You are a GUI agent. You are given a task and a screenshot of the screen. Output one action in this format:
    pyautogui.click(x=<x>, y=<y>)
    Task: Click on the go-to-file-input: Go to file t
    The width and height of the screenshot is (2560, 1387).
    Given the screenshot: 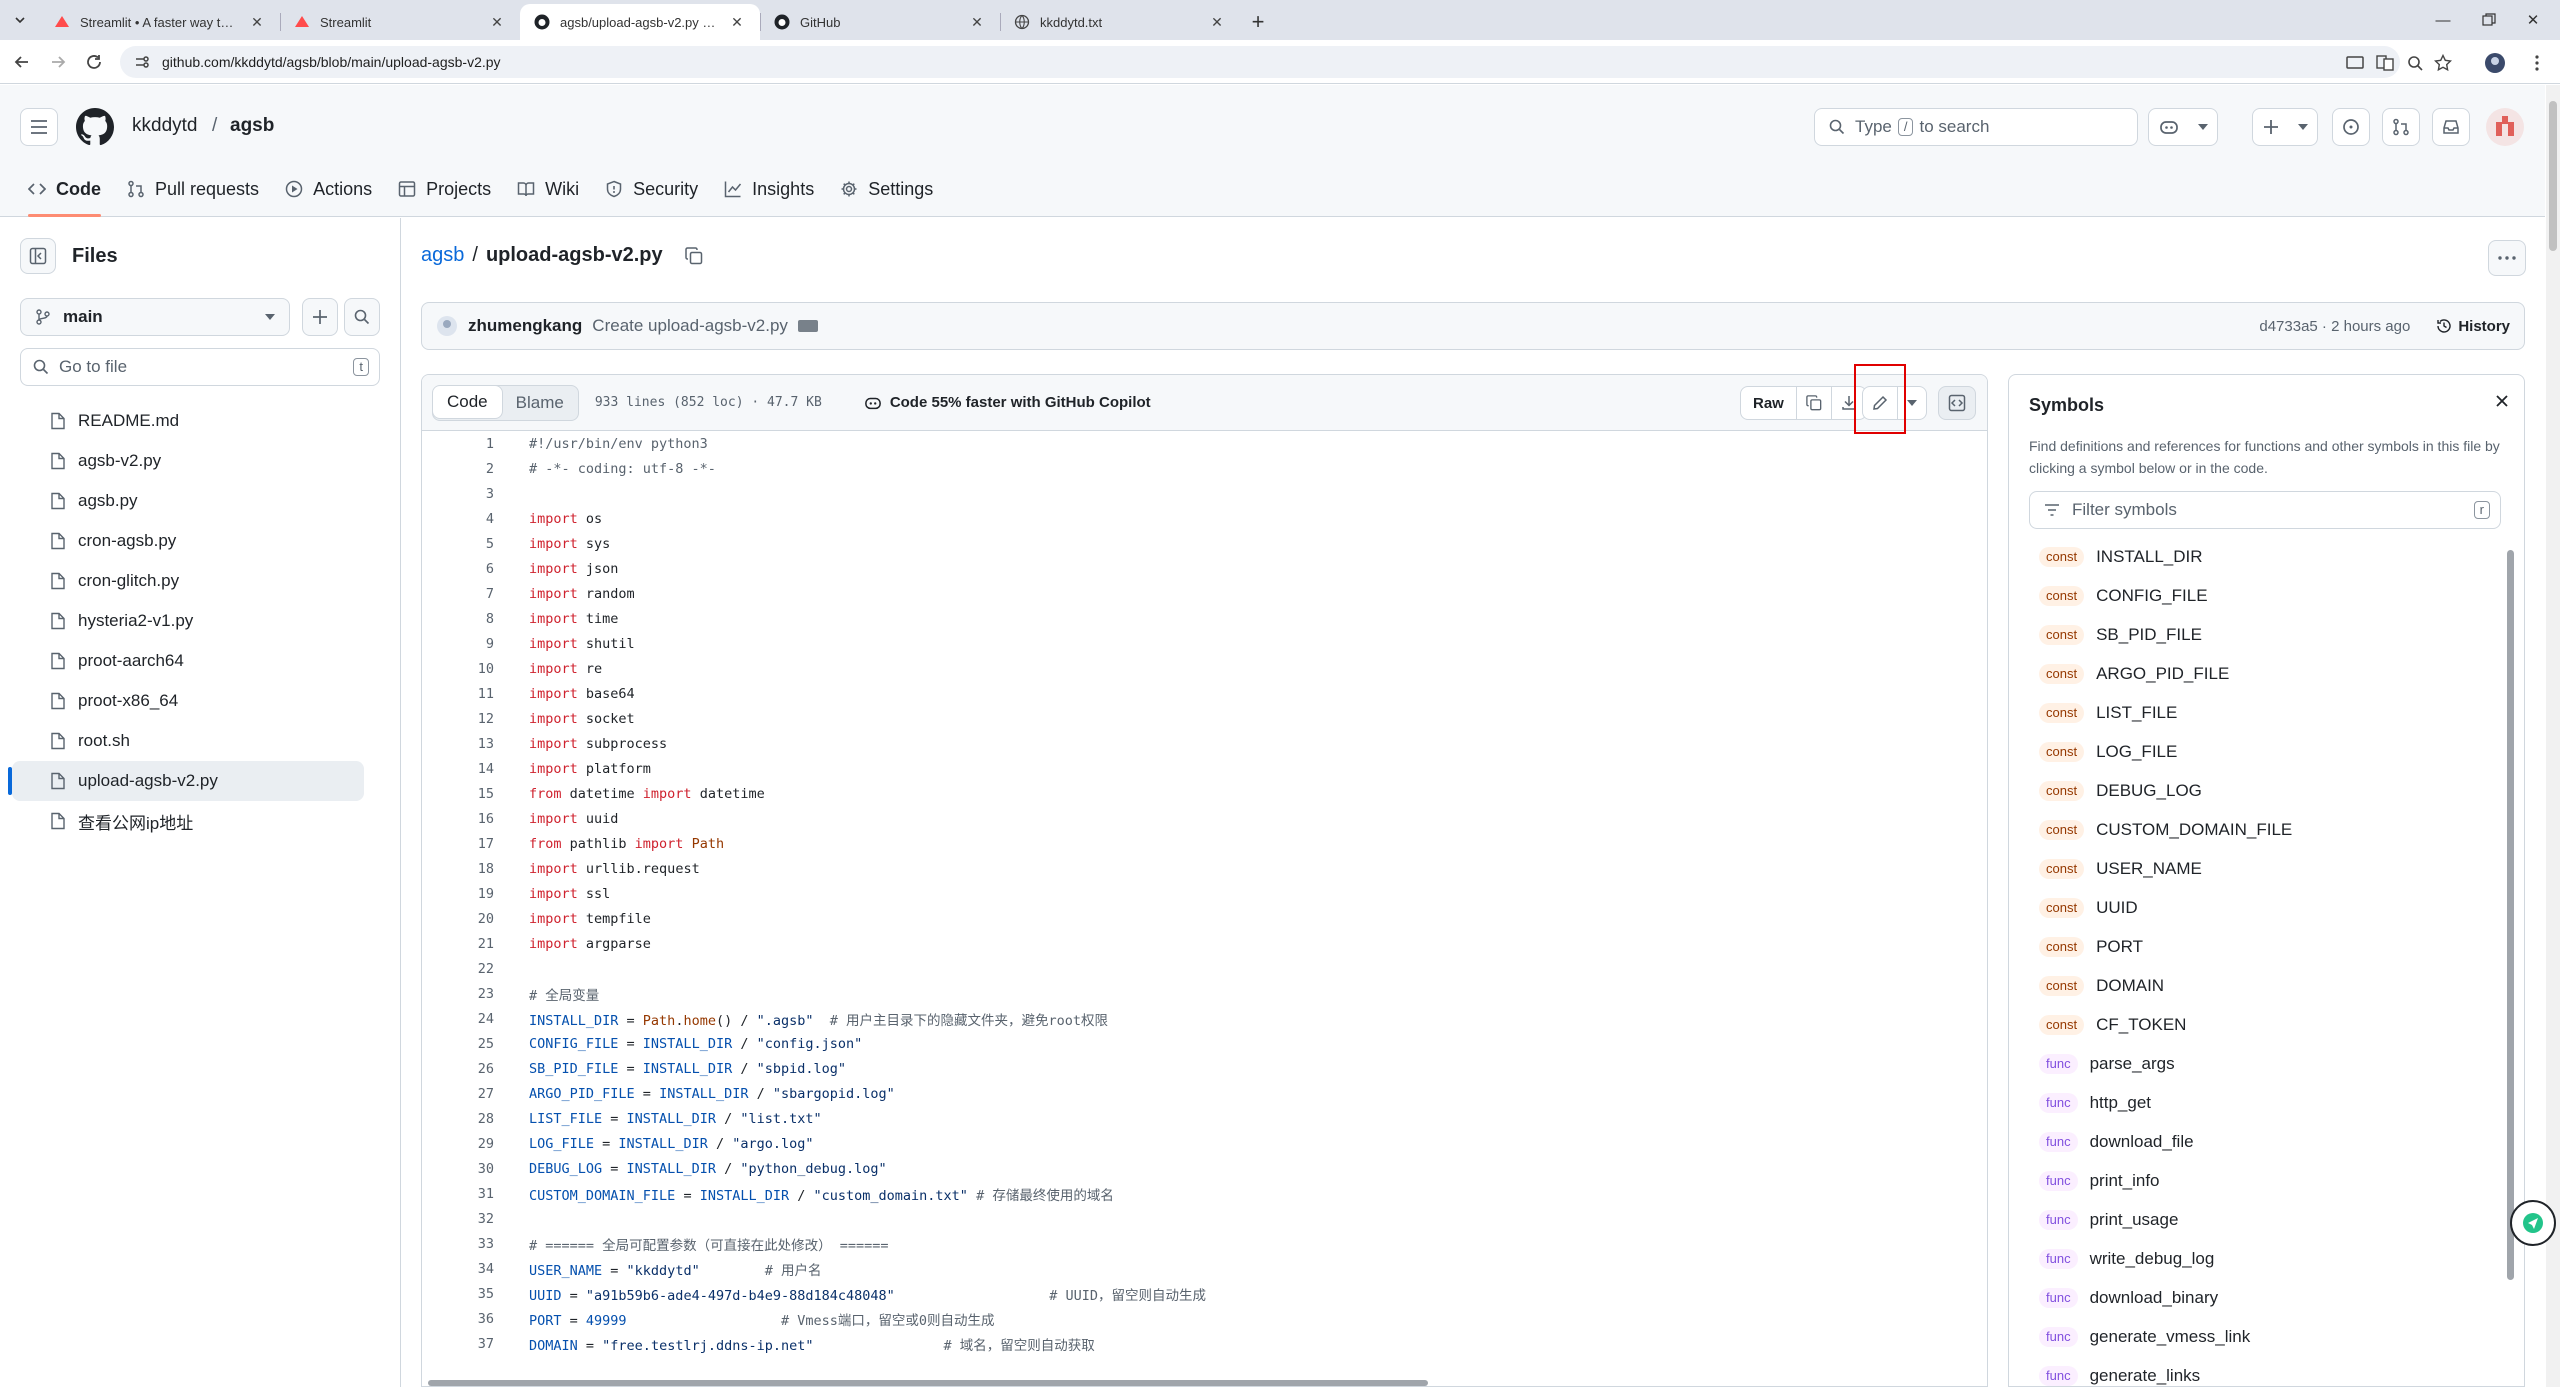 What is the action you would take?
    pyautogui.click(x=200, y=367)
    